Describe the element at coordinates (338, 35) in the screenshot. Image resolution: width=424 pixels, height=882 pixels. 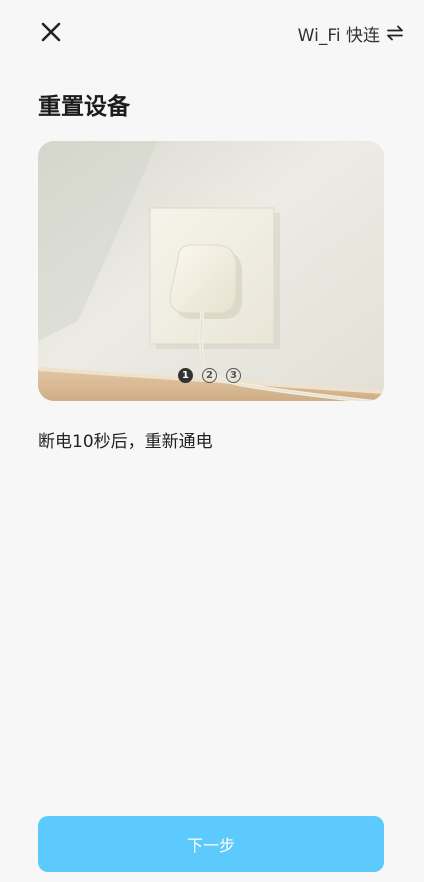
I see `mode-switch-label: Wi_Fi 快连` at that location.